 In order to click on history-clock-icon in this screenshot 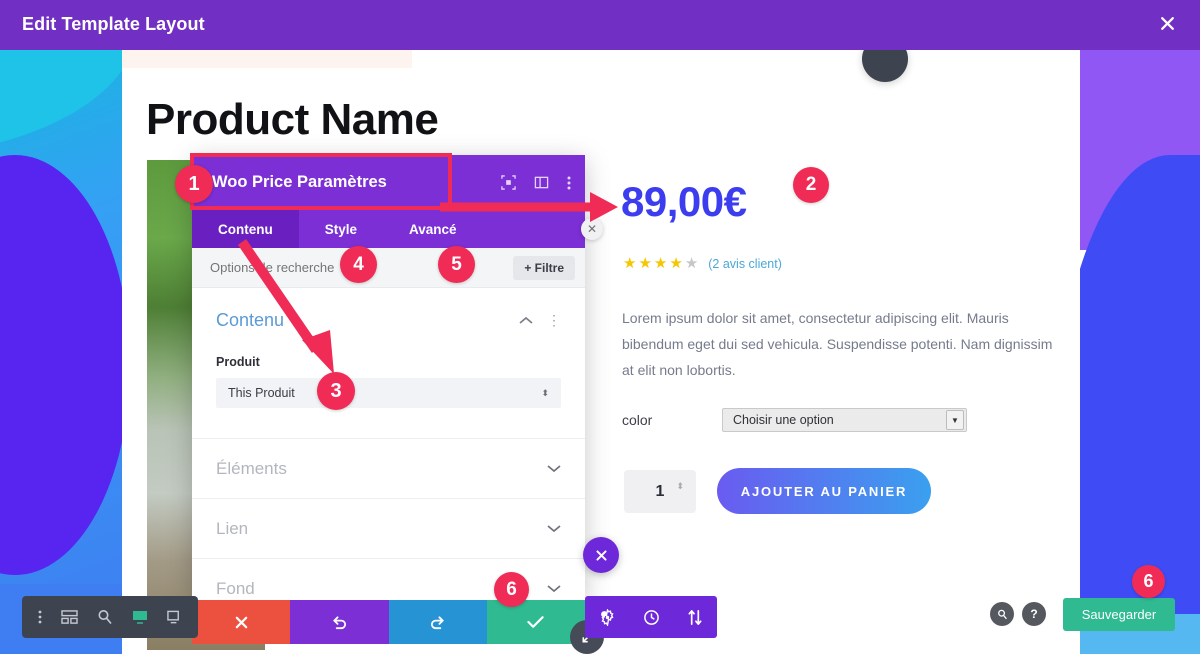, I will do `click(651, 617)`.